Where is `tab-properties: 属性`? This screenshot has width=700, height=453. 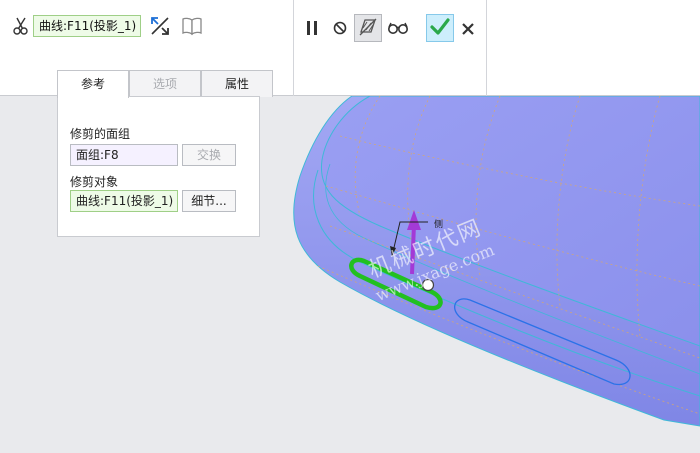
tab-properties: 属性 is located at coordinates (237, 83).